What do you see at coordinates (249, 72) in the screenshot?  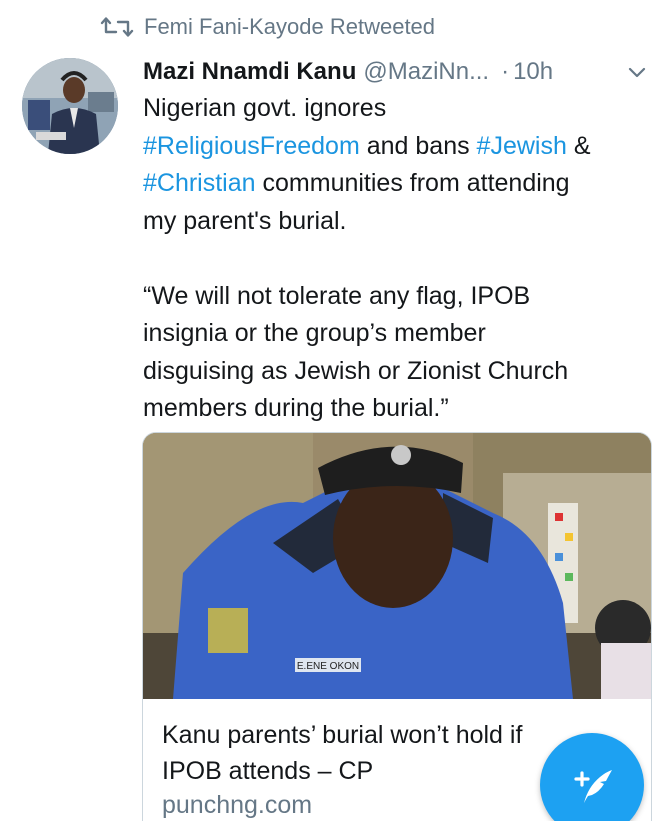 I see `author-name: Mazi Nnamdi Kanu` at bounding box center [249, 72].